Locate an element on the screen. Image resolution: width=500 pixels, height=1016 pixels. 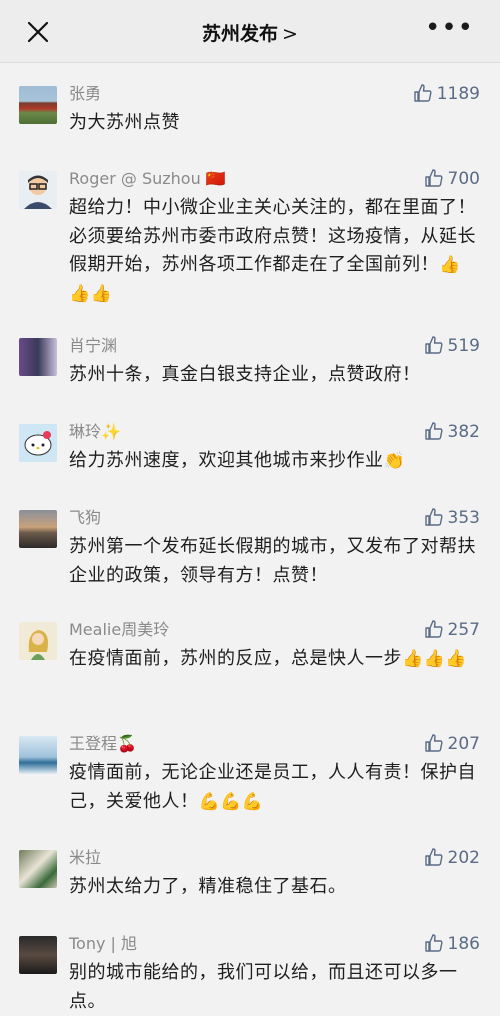
comment-text-body: 疫情面前，无论企业还是员工，人人有责！保护自己，关爱他人！ is located at coordinates (272, 787).